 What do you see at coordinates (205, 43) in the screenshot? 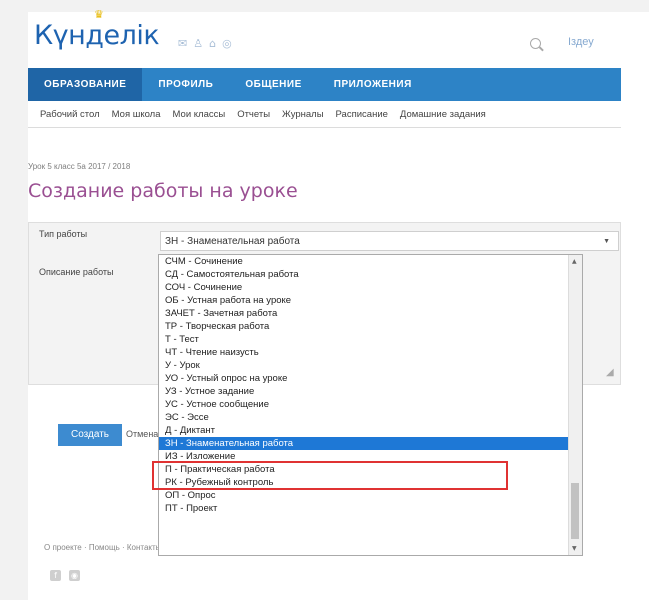
I see `top-icon-bar: ✉ ♙ ⌂ ◎` at bounding box center [205, 43].